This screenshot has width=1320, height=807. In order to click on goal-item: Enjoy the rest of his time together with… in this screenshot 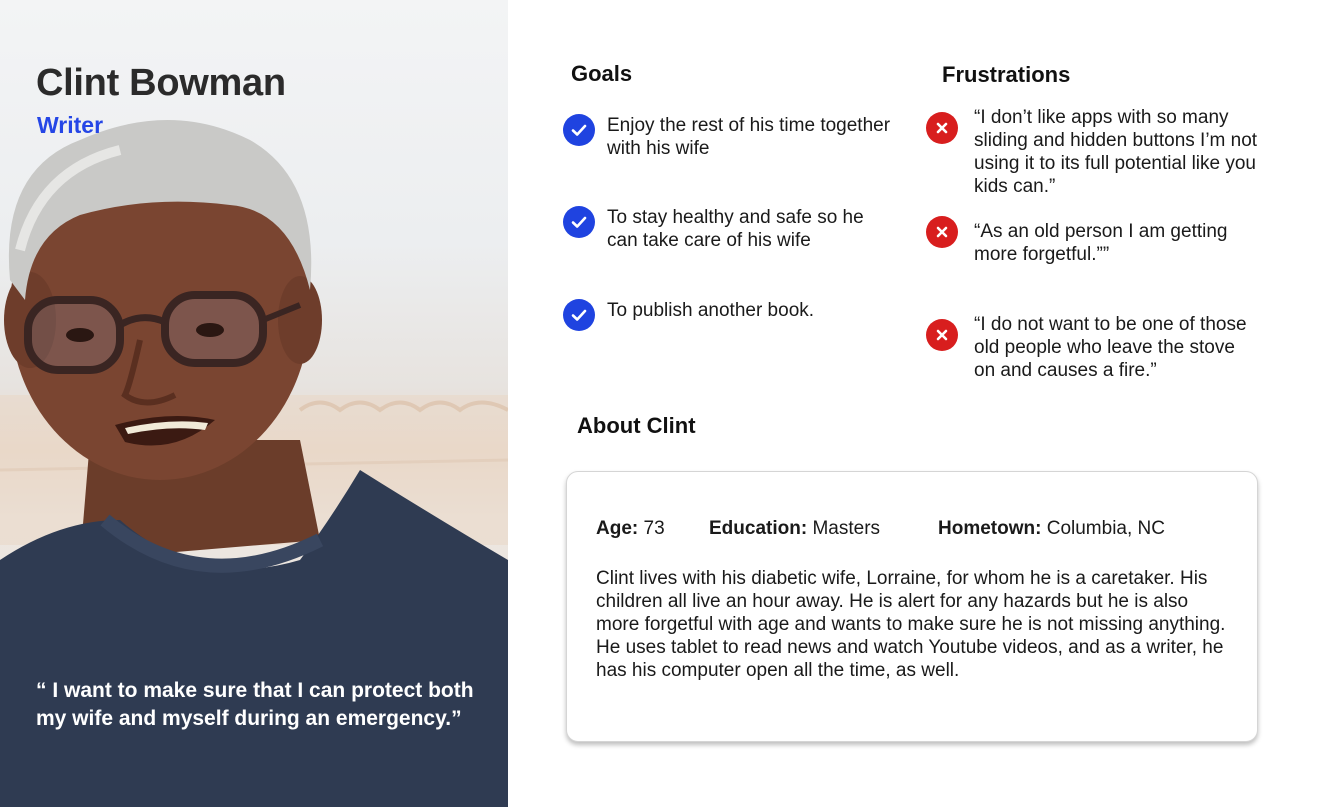, I will do `click(738, 137)`.